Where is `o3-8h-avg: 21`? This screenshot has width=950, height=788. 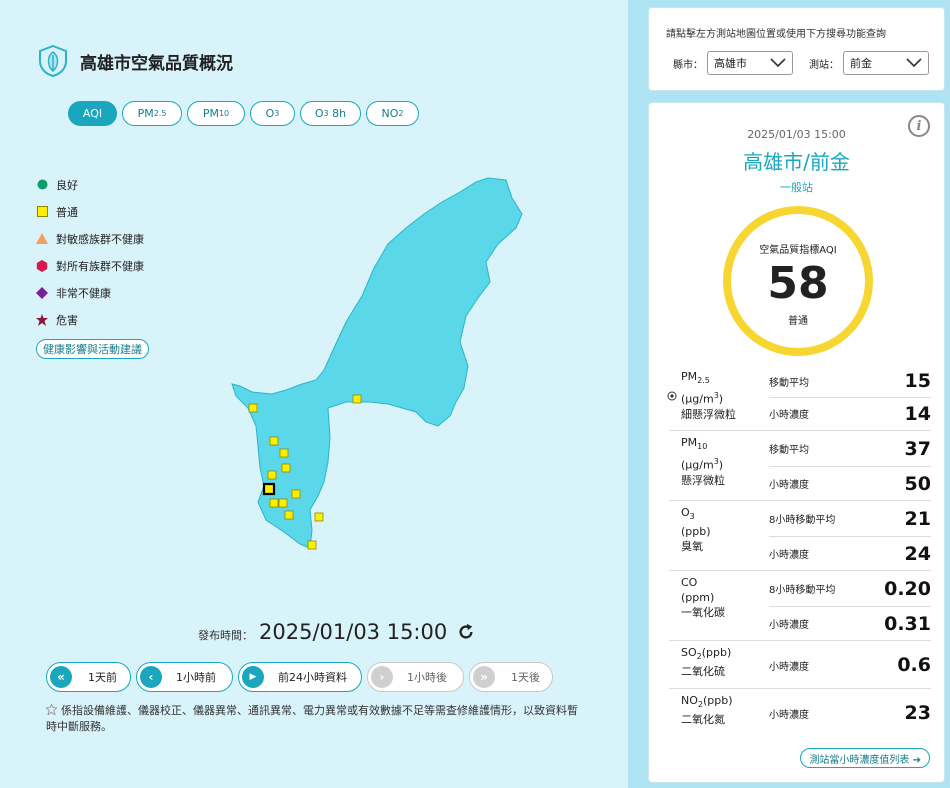
o3-8h-avg: 21 is located at coordinates (917, 518).